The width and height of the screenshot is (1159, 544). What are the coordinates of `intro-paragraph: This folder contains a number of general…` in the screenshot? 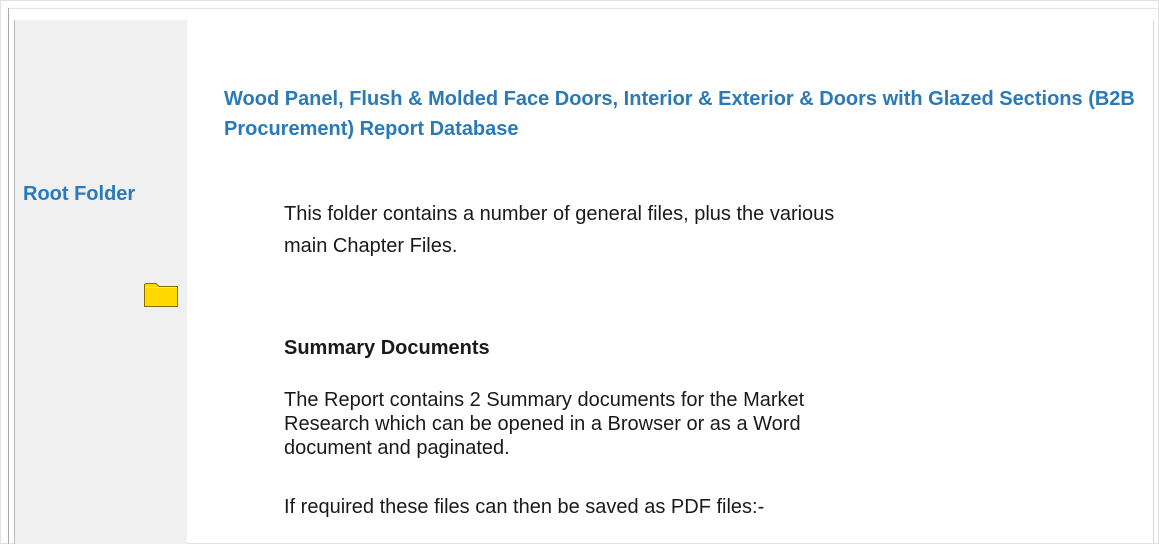 It's located at (559, 230).